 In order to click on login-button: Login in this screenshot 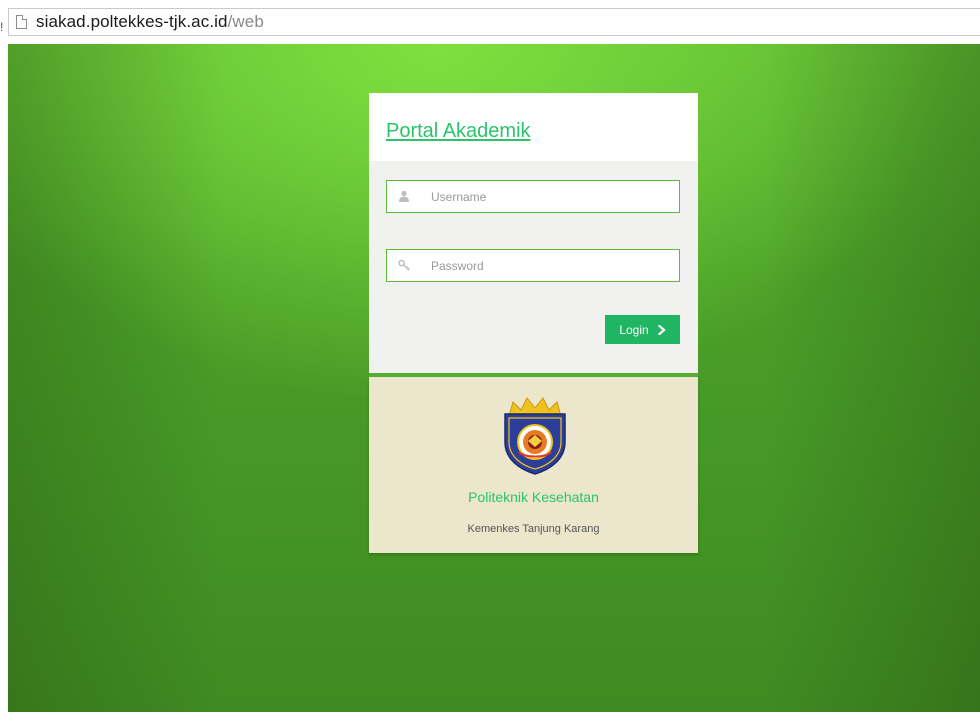, I will do `click(642, 329)`.